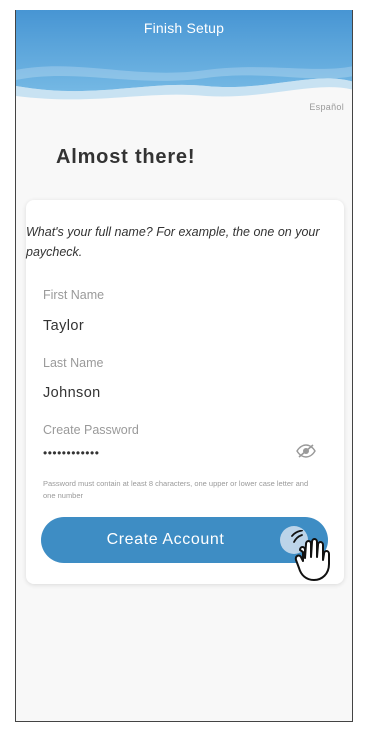  What do you see at coordinates (306, 451) in the screenshot?
I see `eye-slash-icon` at bounding box center [306, 451].